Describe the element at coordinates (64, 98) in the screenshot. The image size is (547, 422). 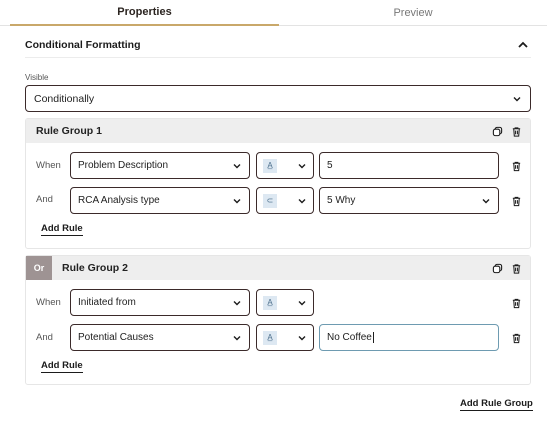
I see `visible-select-value: Conditionally` at that location.